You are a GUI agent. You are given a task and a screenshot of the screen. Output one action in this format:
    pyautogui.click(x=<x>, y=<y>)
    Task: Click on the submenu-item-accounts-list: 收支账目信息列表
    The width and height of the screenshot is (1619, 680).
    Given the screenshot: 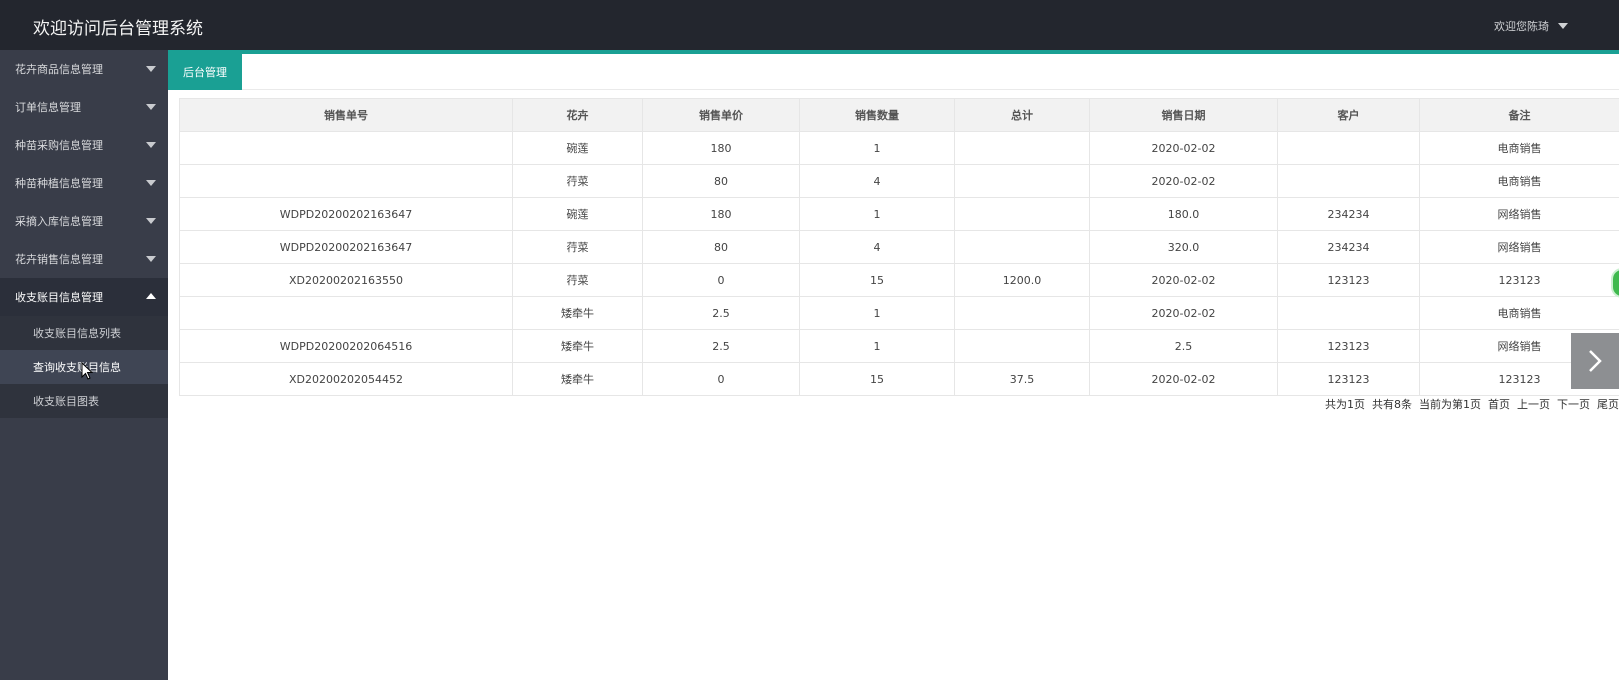 What is the action you would take?
    pyautogui.click(x=84, y=333)
    